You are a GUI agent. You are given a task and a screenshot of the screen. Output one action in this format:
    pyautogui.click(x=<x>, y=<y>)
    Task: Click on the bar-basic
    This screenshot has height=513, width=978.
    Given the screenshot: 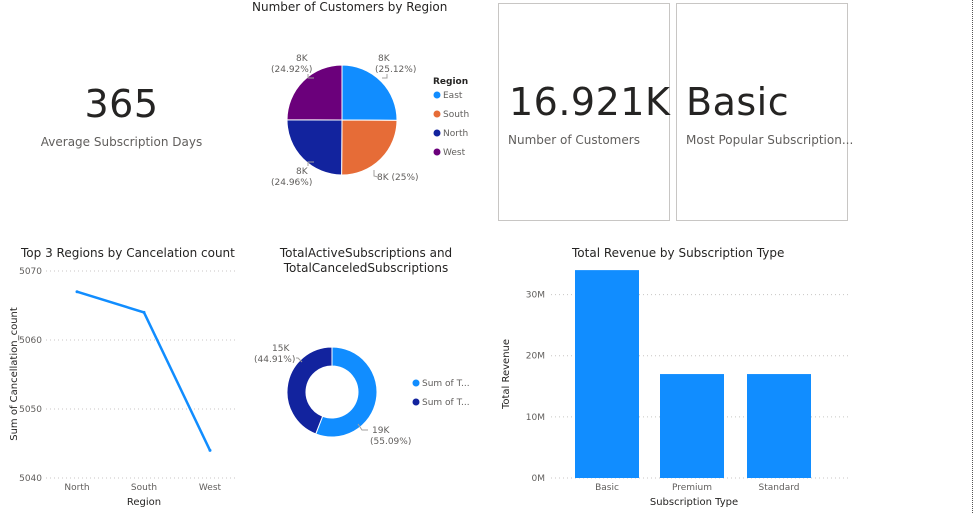 What is the action you would take?
    pyautogui.click(x=607, y=374)
    